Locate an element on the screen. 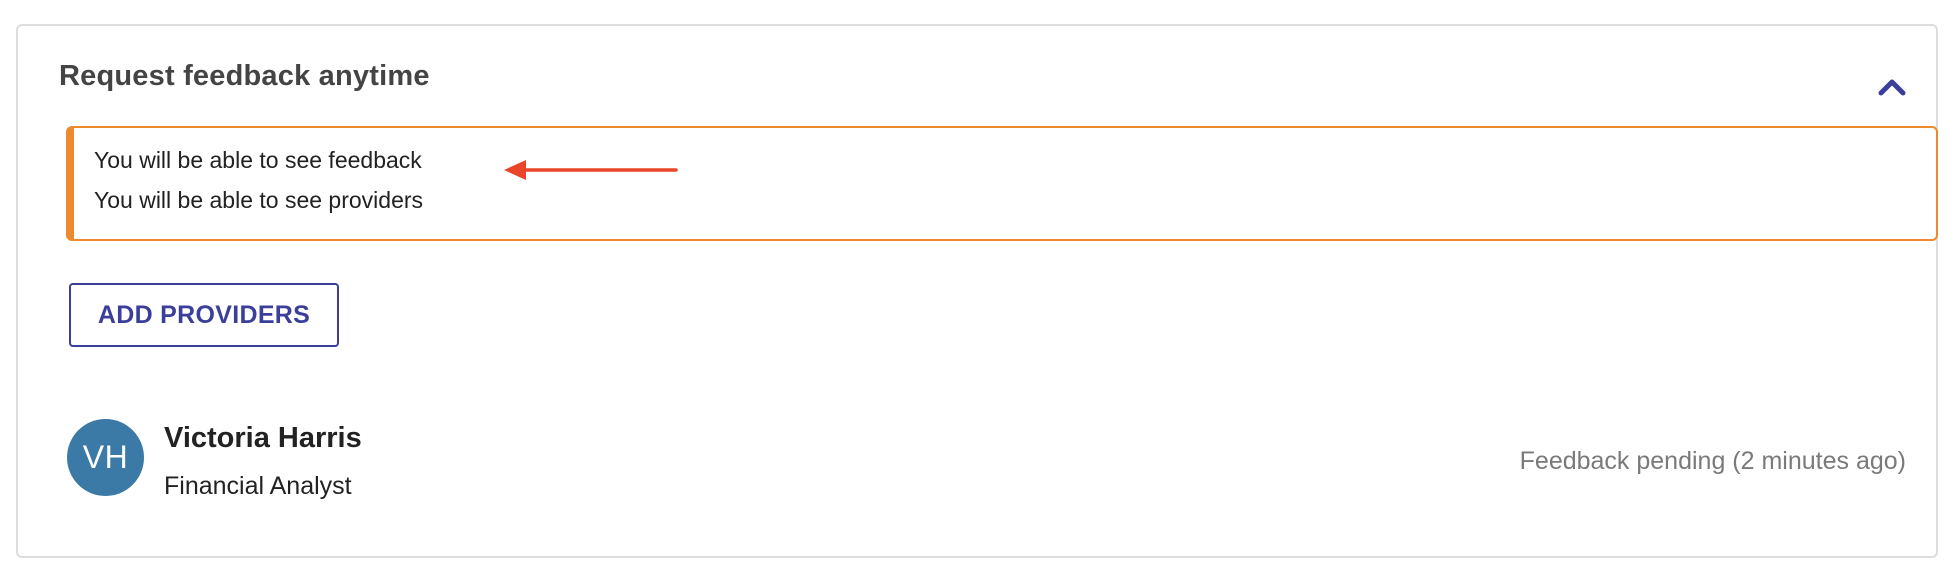 This screenshot has height=580, width=1956. card-title: Request feedback anytime is located at coordinates (244, 76).